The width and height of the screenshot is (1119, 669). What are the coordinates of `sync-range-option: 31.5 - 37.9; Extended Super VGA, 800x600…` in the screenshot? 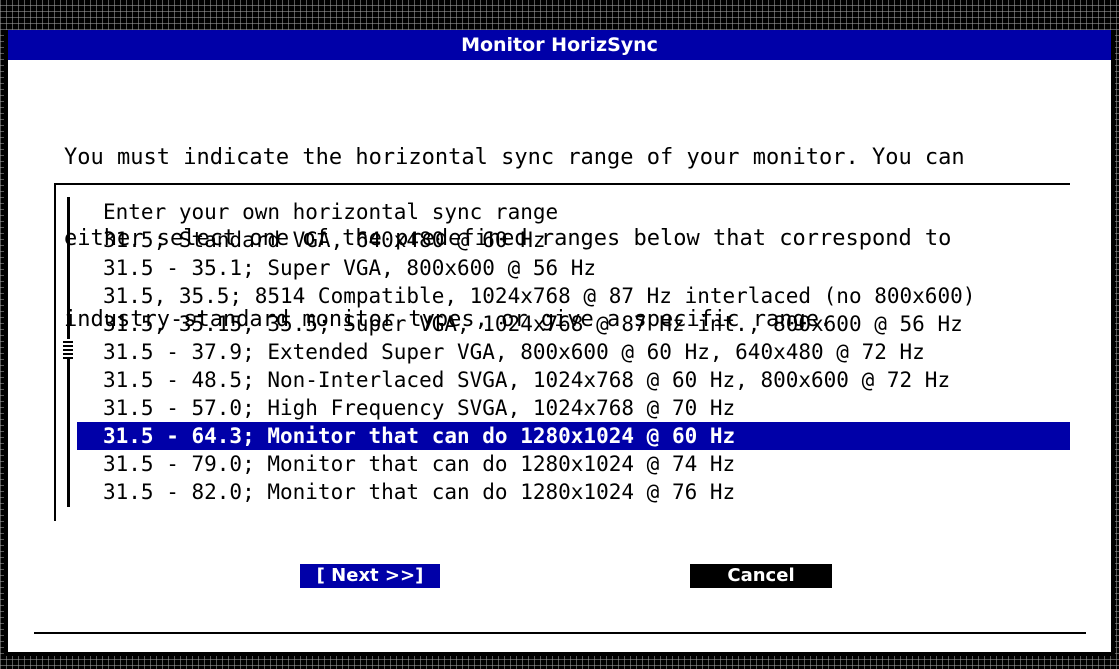 It's located at (573, 352).